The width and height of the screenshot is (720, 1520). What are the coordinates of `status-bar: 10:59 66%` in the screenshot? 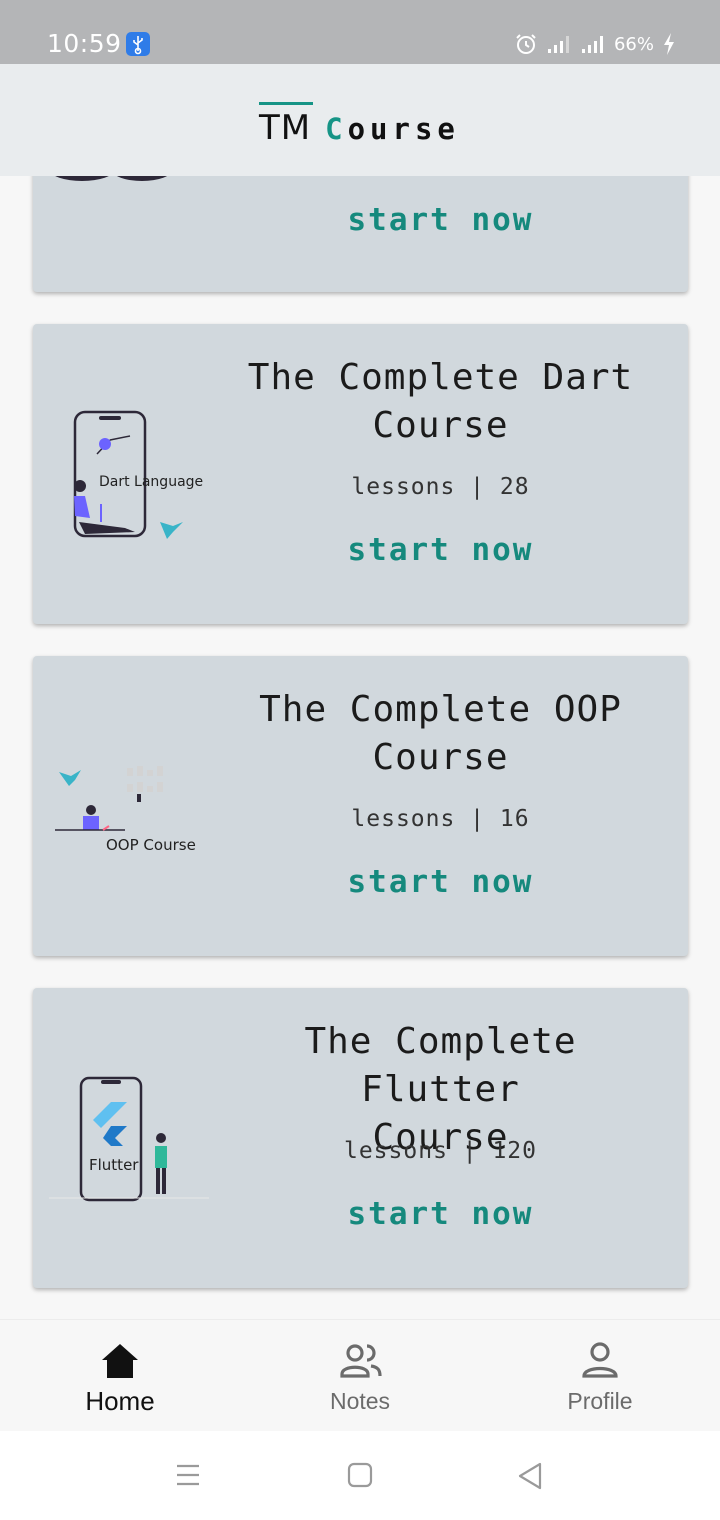 It's located at (360, 32).